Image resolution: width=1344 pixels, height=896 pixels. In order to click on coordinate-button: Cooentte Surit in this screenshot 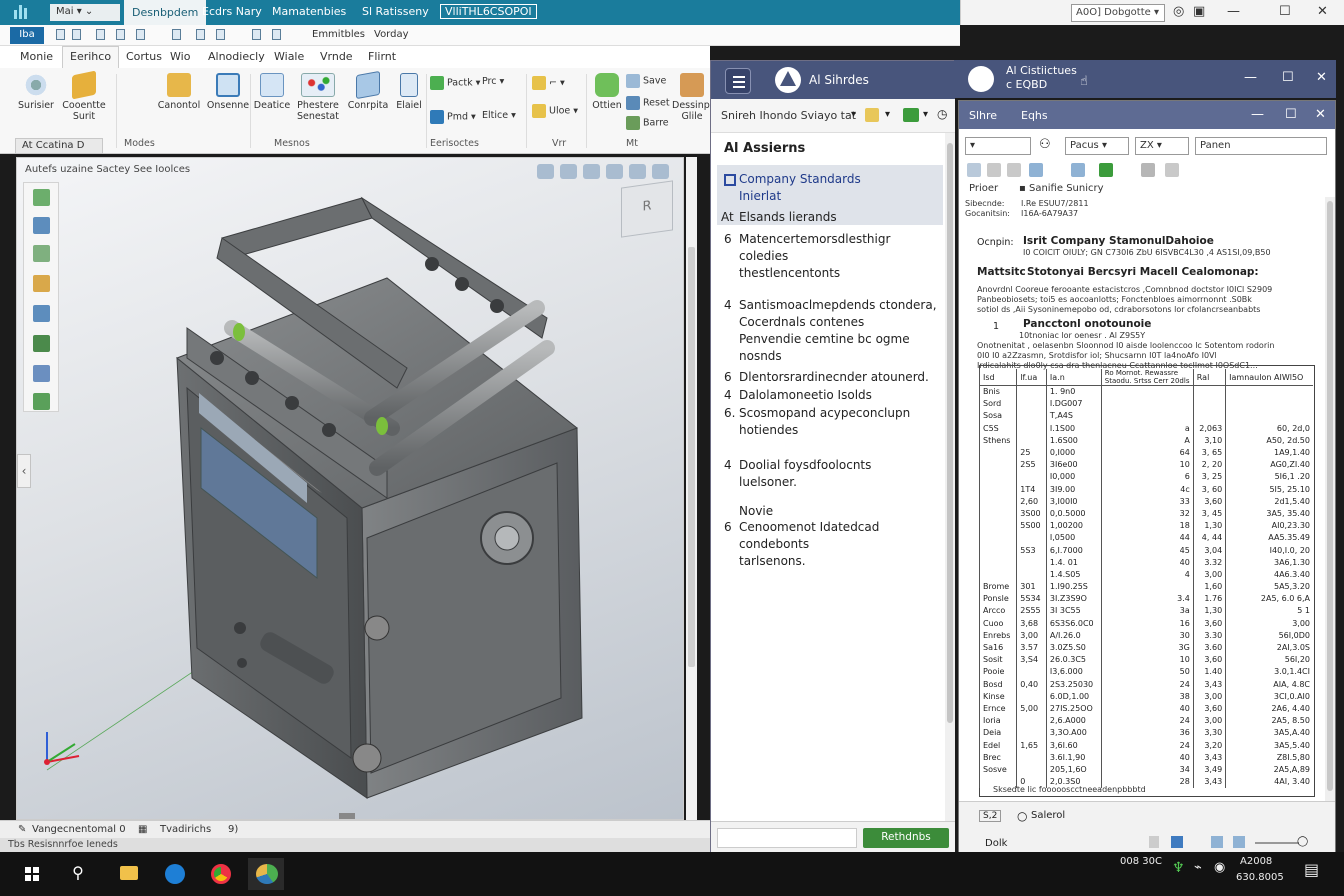, I will do `click(84, 96)`.